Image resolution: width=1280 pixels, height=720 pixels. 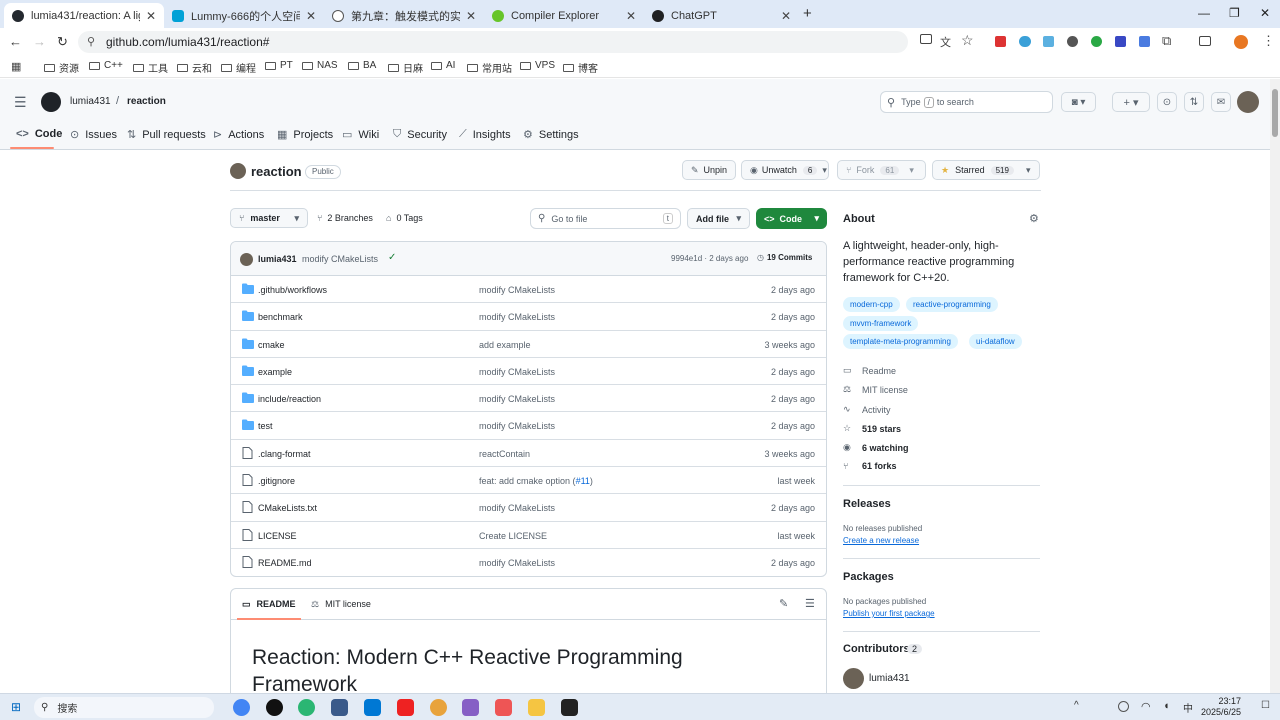 What do you see at coordinates (1265, 13) in the screenshot?
I see `close-window-icon: ✕` at bounding box center [1265, 13].